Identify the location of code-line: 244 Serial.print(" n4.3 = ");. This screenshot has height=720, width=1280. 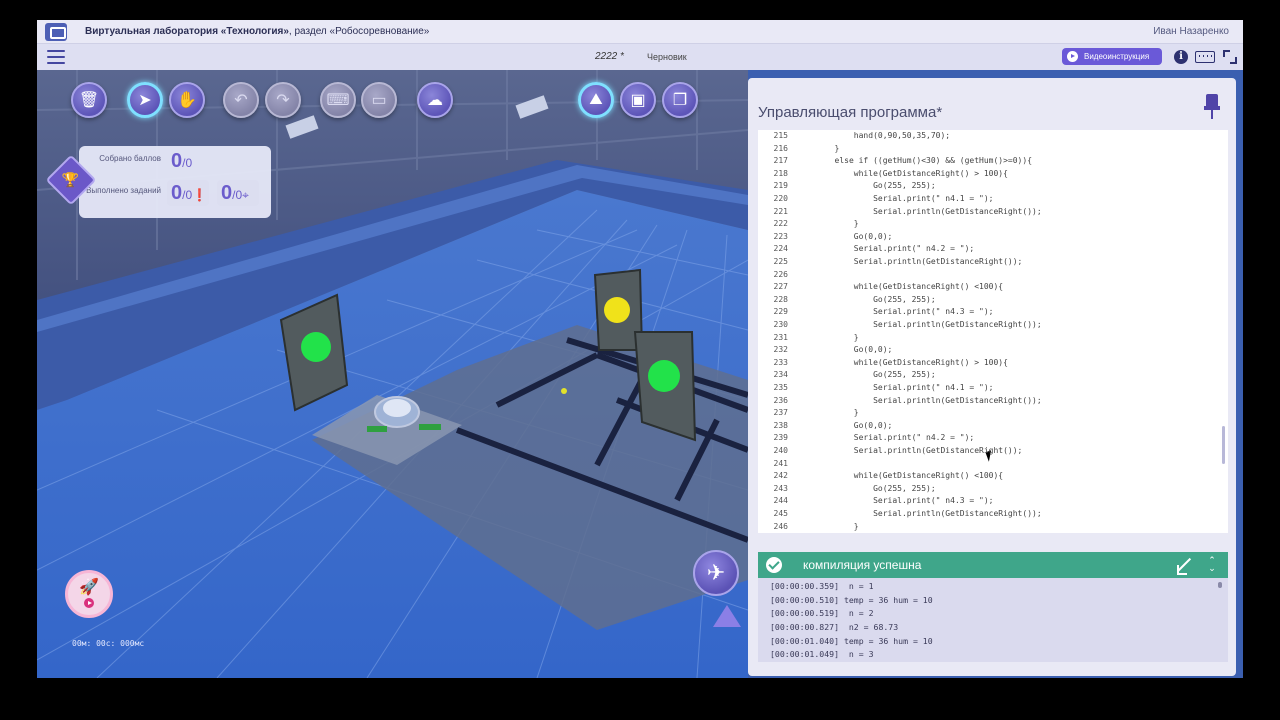
(993, 502).